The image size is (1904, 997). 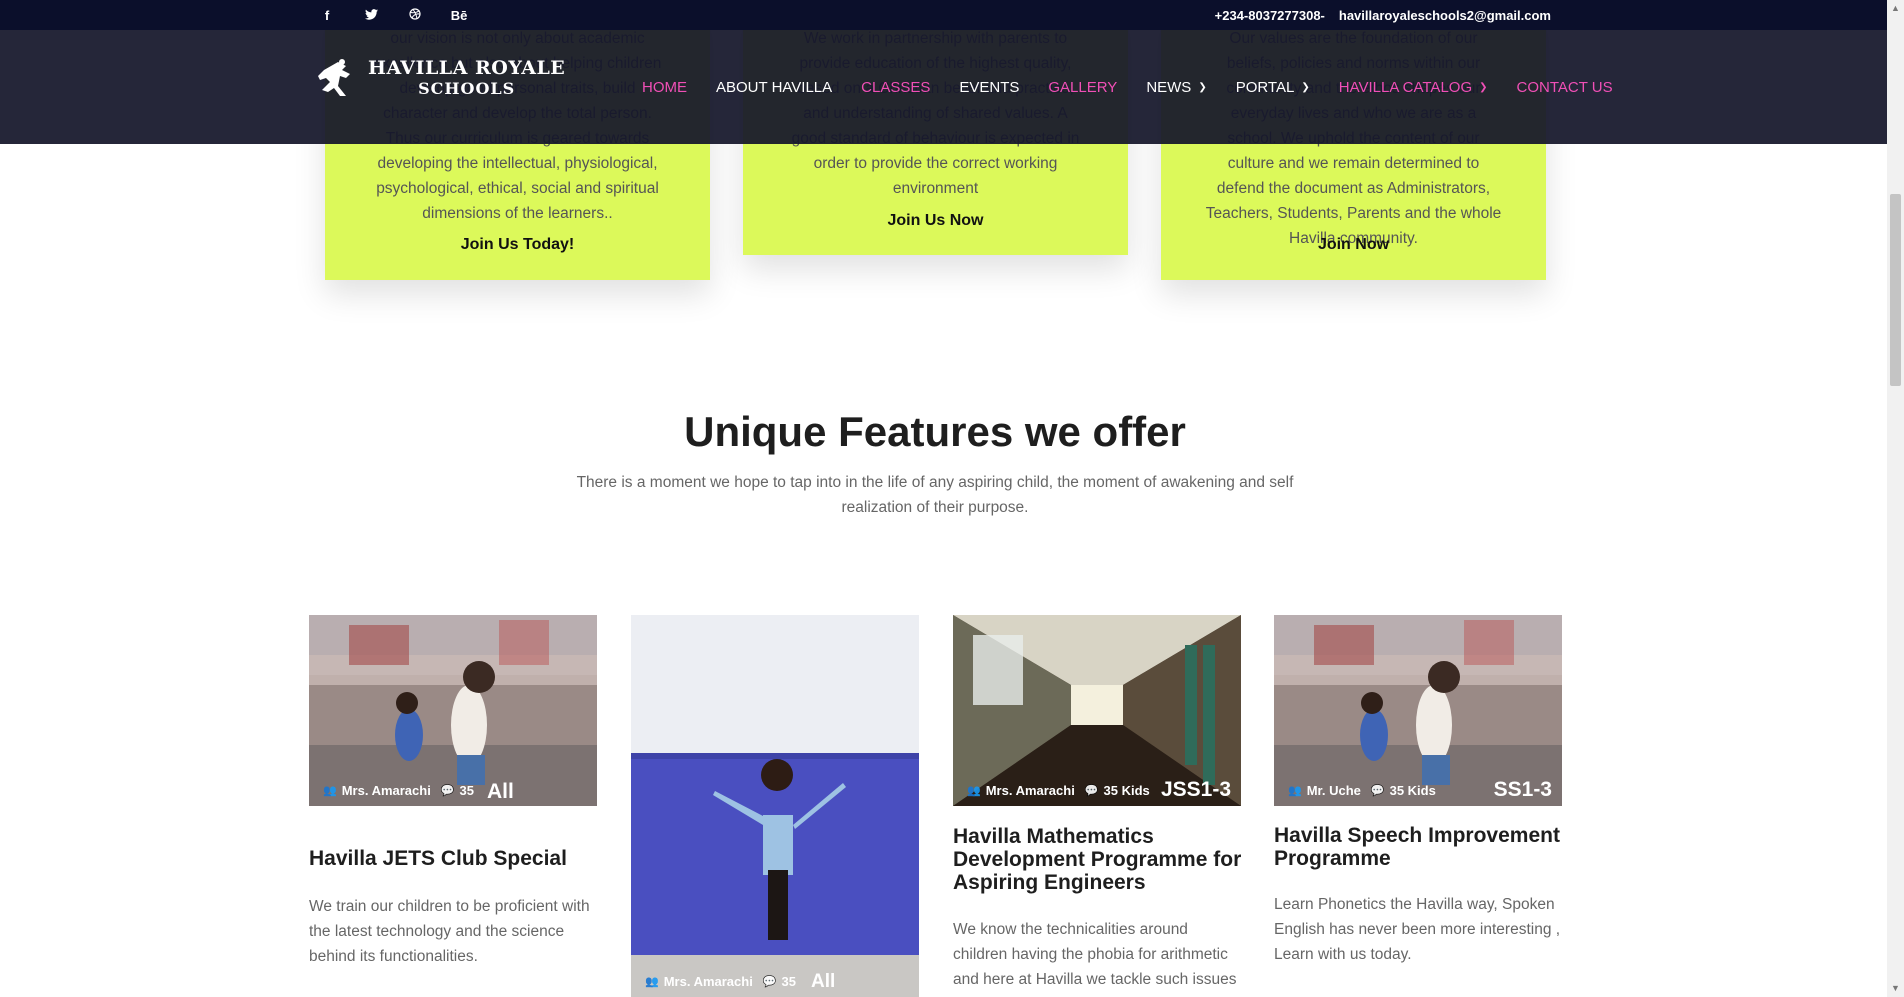 I want to click on feature-class-tag: JSS1-3, so click(x=1195, y=789).